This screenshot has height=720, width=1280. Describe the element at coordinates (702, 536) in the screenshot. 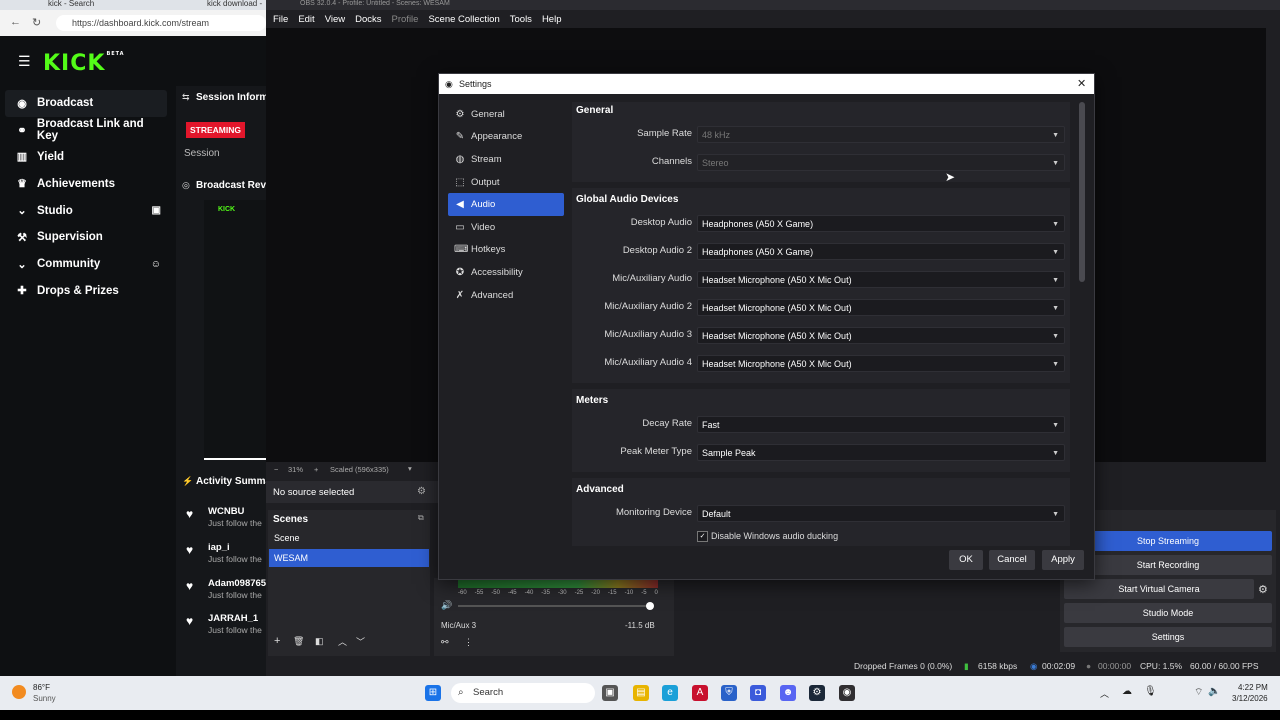

I see `ducking-checkbox: ✓` at that location.